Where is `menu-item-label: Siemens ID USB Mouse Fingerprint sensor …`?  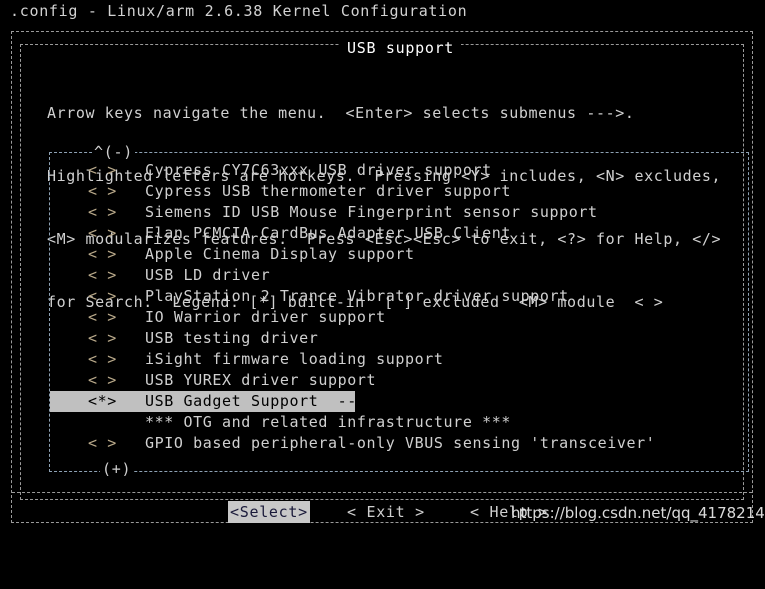
menu-item-label: Siemens ID USB Mouse Fingerprint sensor … is located at coordinates (371, 212).